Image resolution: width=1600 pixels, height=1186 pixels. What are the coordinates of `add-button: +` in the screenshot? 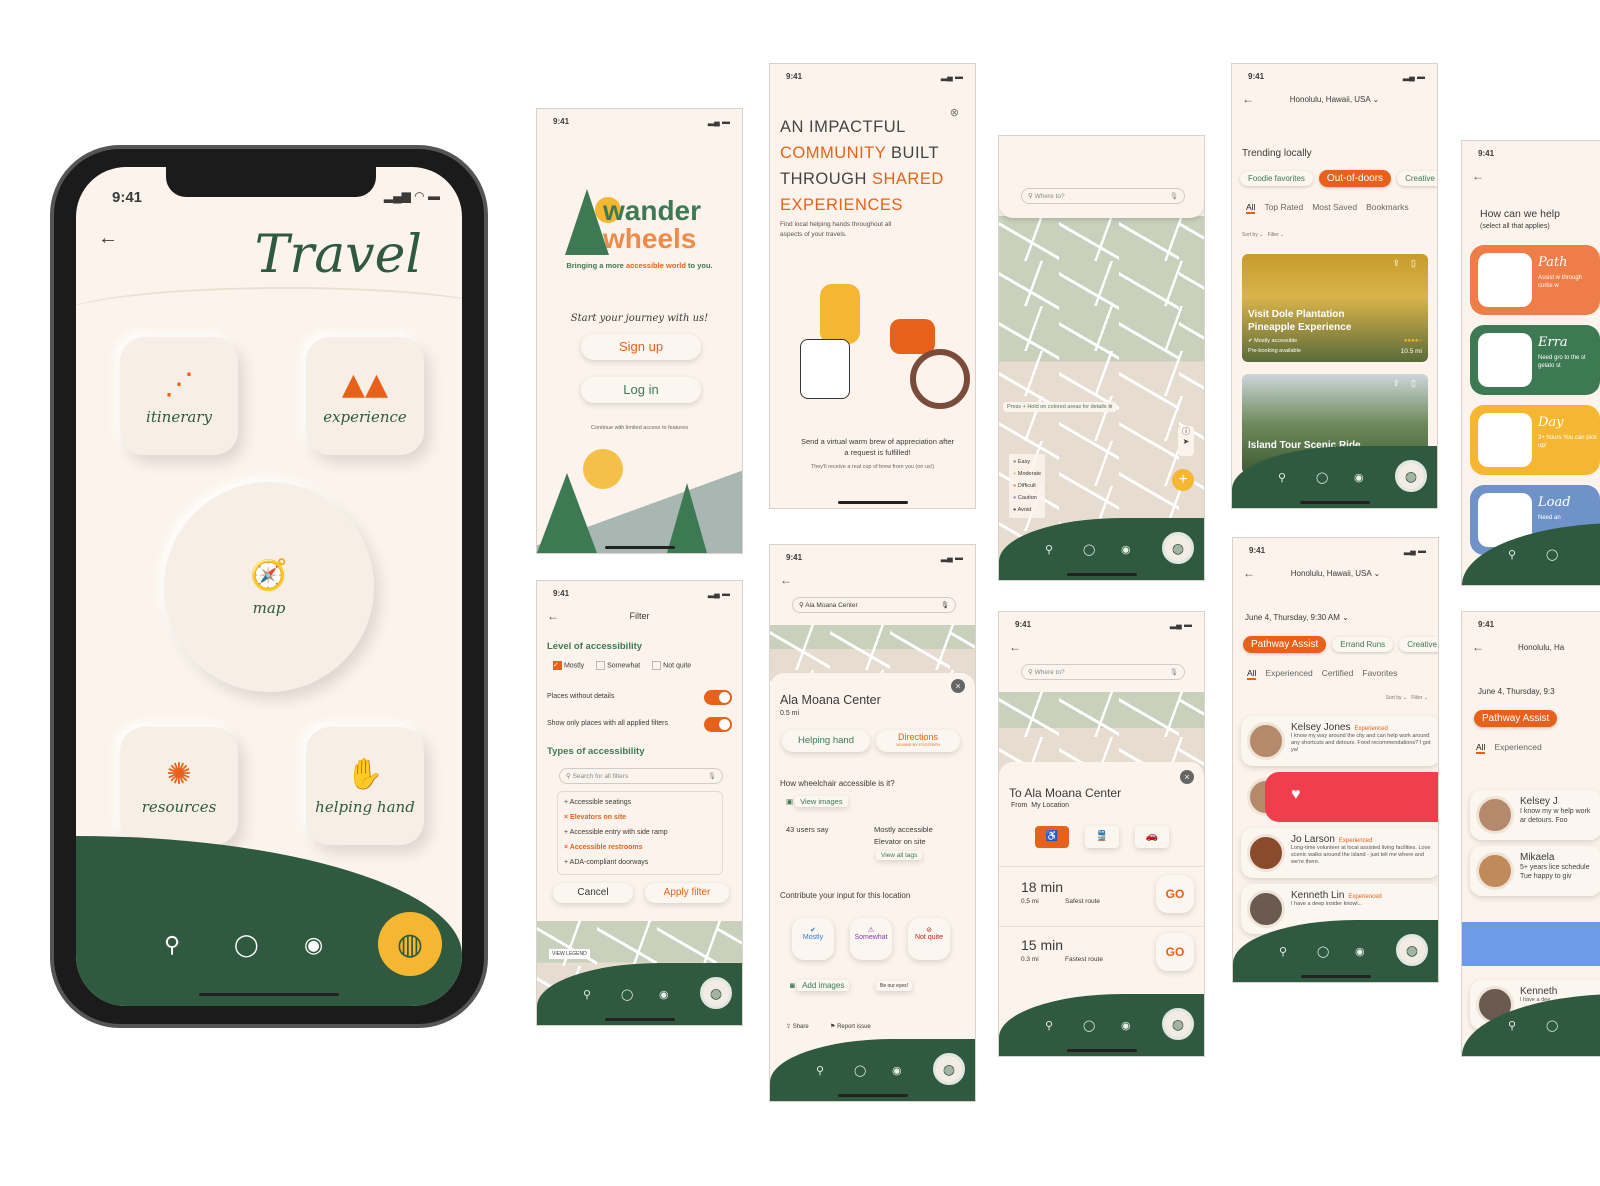 It's located at (1183, 480).